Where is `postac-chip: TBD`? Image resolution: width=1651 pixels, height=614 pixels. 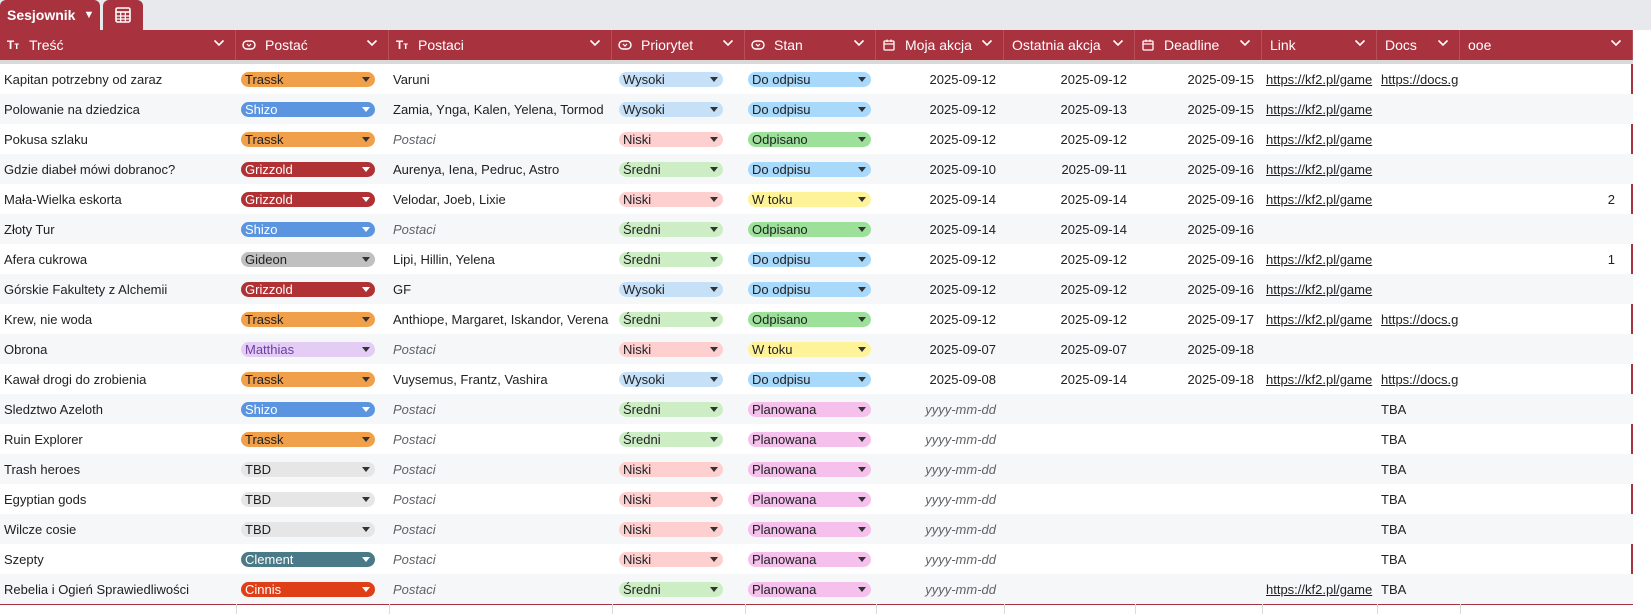
postac-chip: TBD is located at coordinates (308, 529).